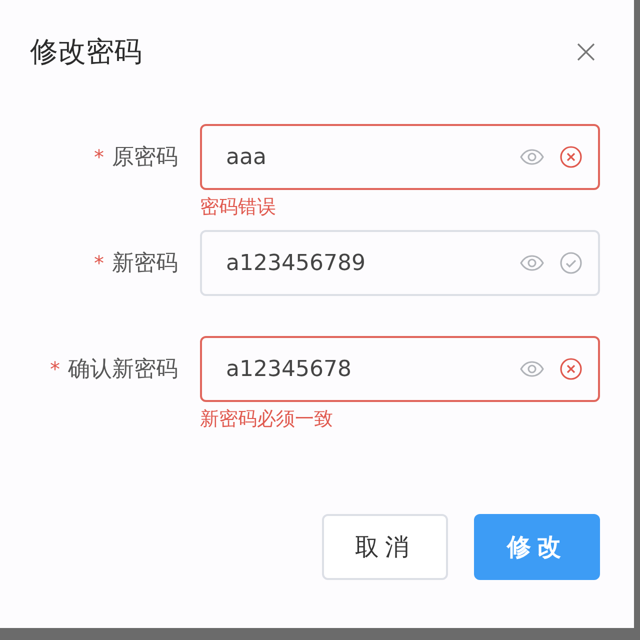 The height and width of the screenshot is (640, 640). Describe the element at coordinates (86, 52) in the screenshot. I see `dialog-title: 修改密码` at that location.